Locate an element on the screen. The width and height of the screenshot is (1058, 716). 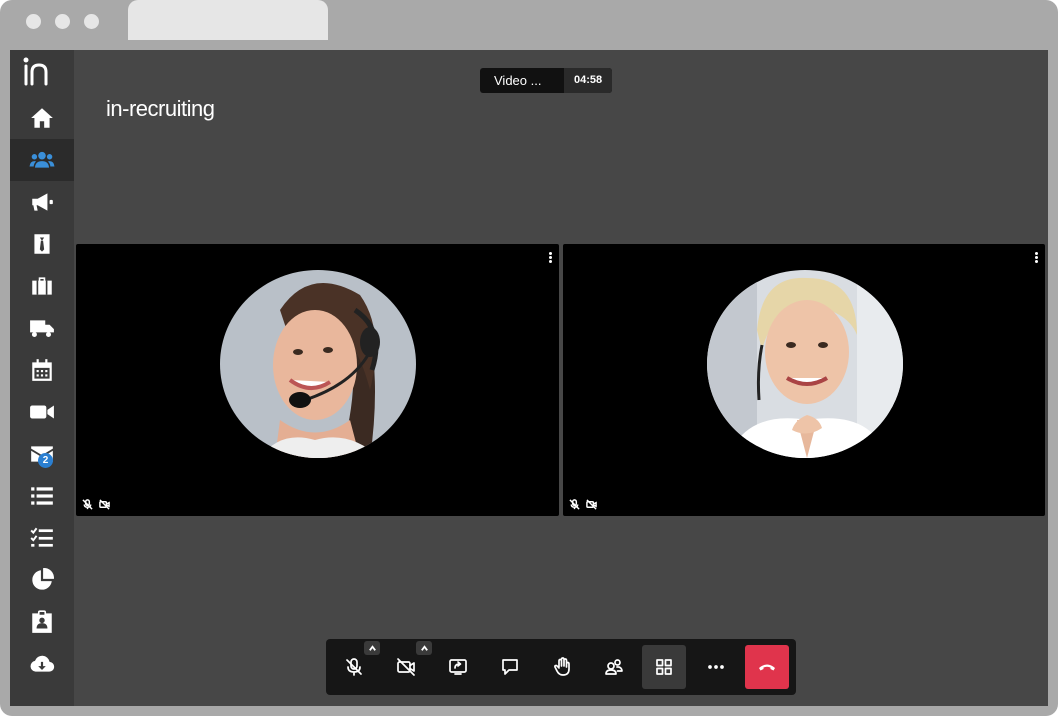
meeting-timer: 04:58 is located at coordinates (588, 80).